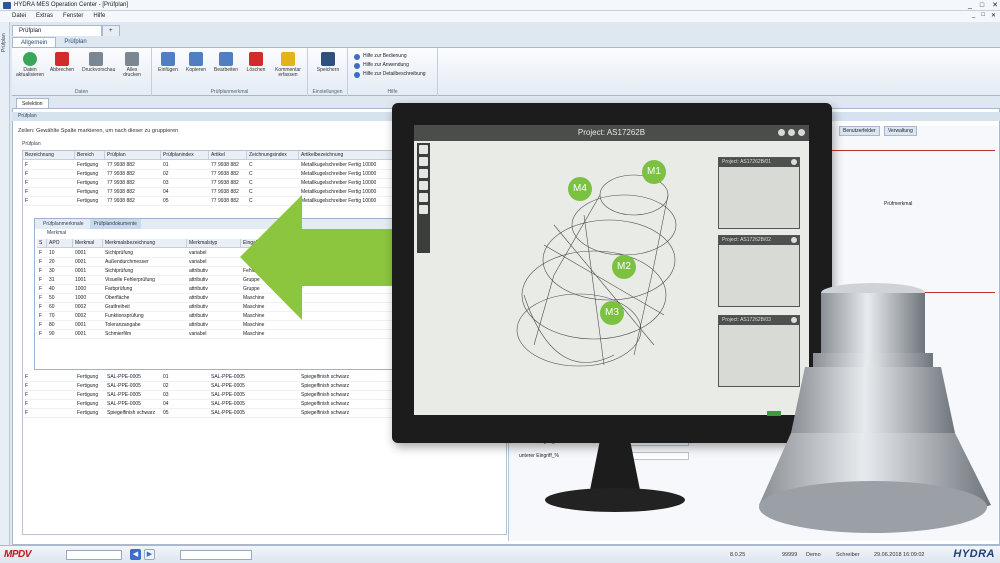 The image size is (1000, 563). I want to click on zoom-icon, so click(423, 197).